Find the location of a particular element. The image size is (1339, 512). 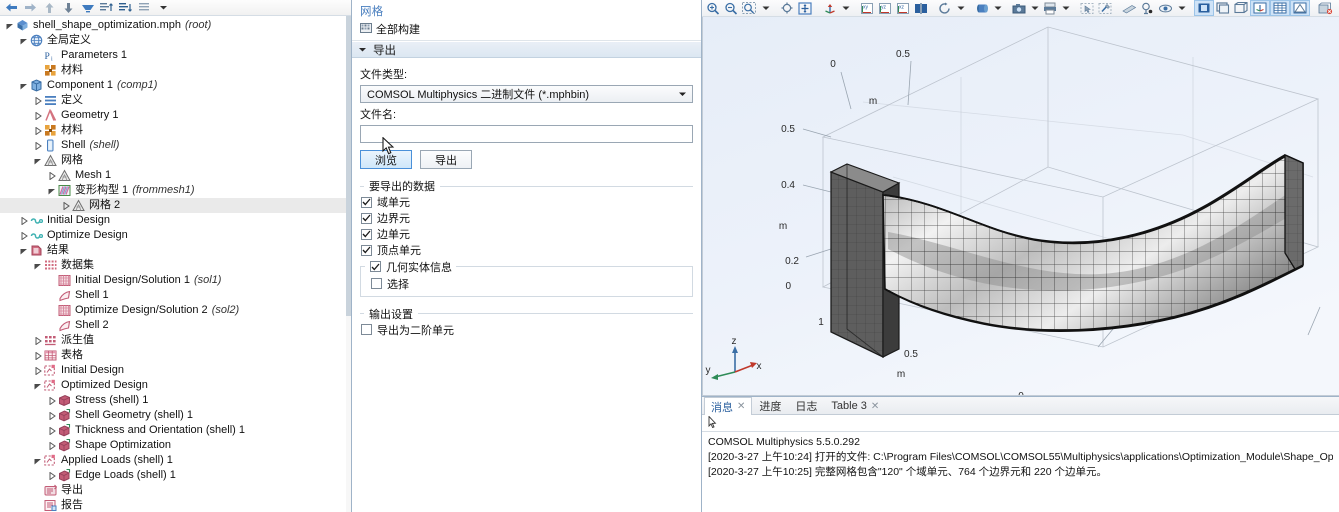

scene-light-icon is located at coordinates (982, 8).